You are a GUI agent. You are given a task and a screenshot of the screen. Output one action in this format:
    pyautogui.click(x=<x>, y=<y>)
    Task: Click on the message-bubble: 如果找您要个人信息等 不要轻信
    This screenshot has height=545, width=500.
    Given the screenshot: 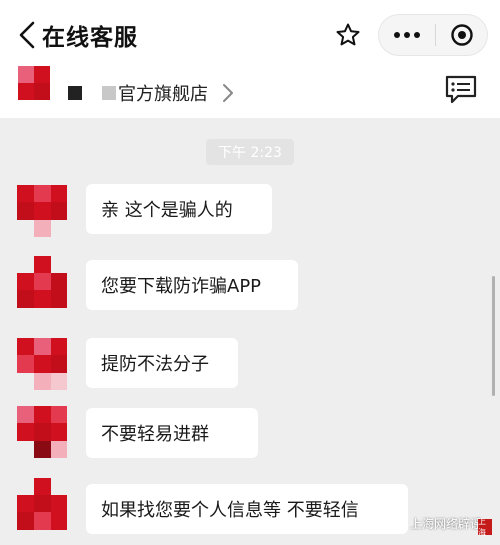 What is the action you would take?
    pyautogui.click(x=247, y=509)
    